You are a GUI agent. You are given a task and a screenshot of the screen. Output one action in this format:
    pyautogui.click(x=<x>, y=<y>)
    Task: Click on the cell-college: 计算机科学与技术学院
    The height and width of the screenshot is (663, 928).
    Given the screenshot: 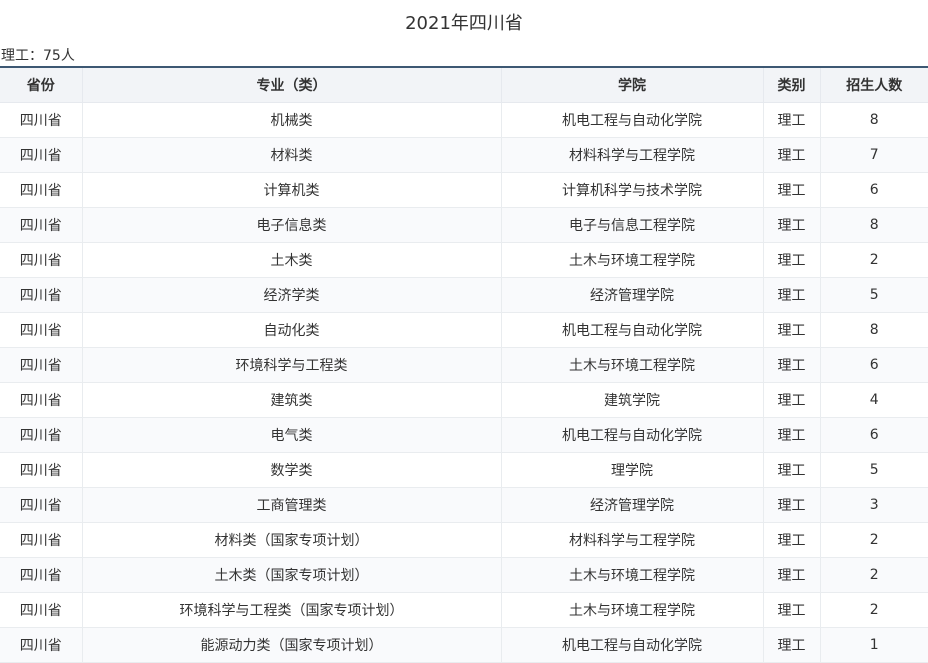 What is the action you would take?
    pyautogui.click(x=632, y=190)
    